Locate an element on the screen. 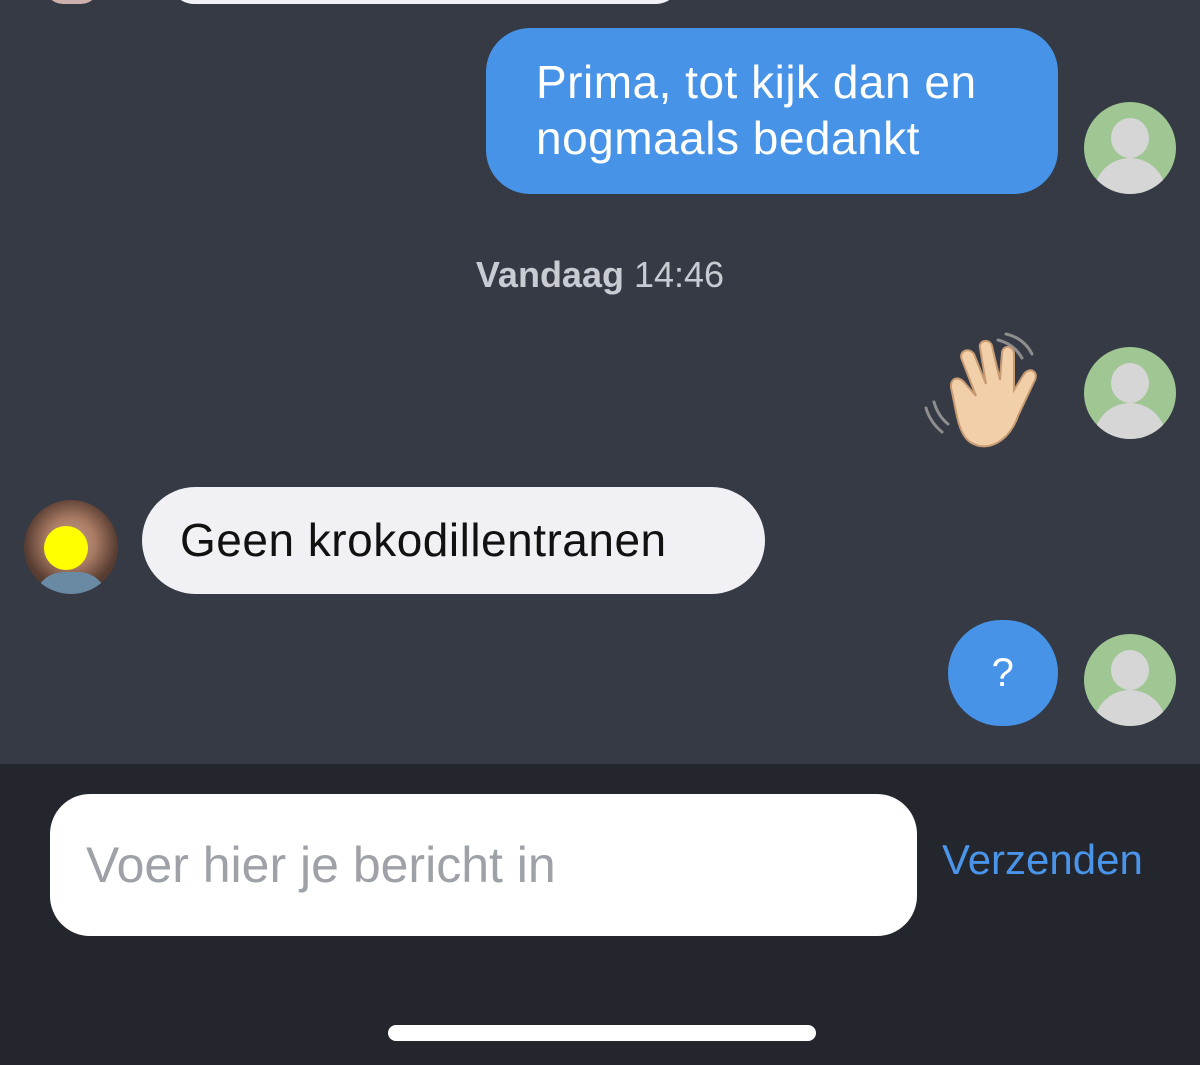 The width and height of the screenshot is (1200, 1065). home-indicator is located at coordinates (602, 1033).